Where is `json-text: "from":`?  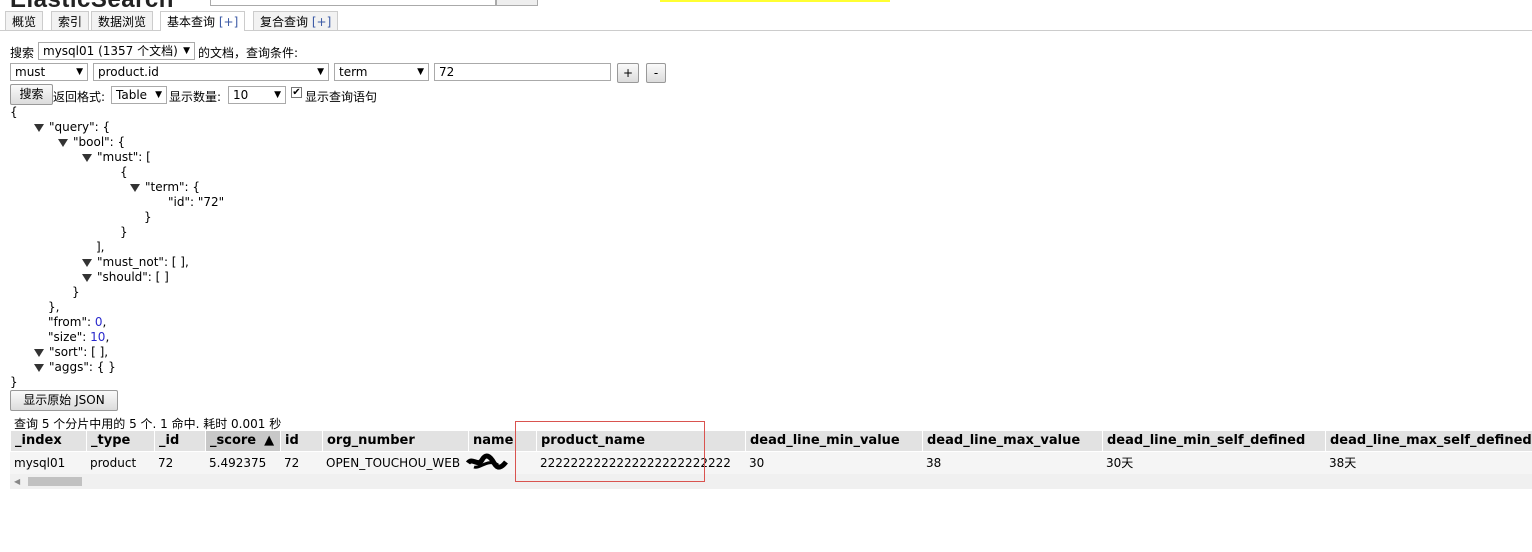 json-text: "from": is located at coordinates (71, 322).